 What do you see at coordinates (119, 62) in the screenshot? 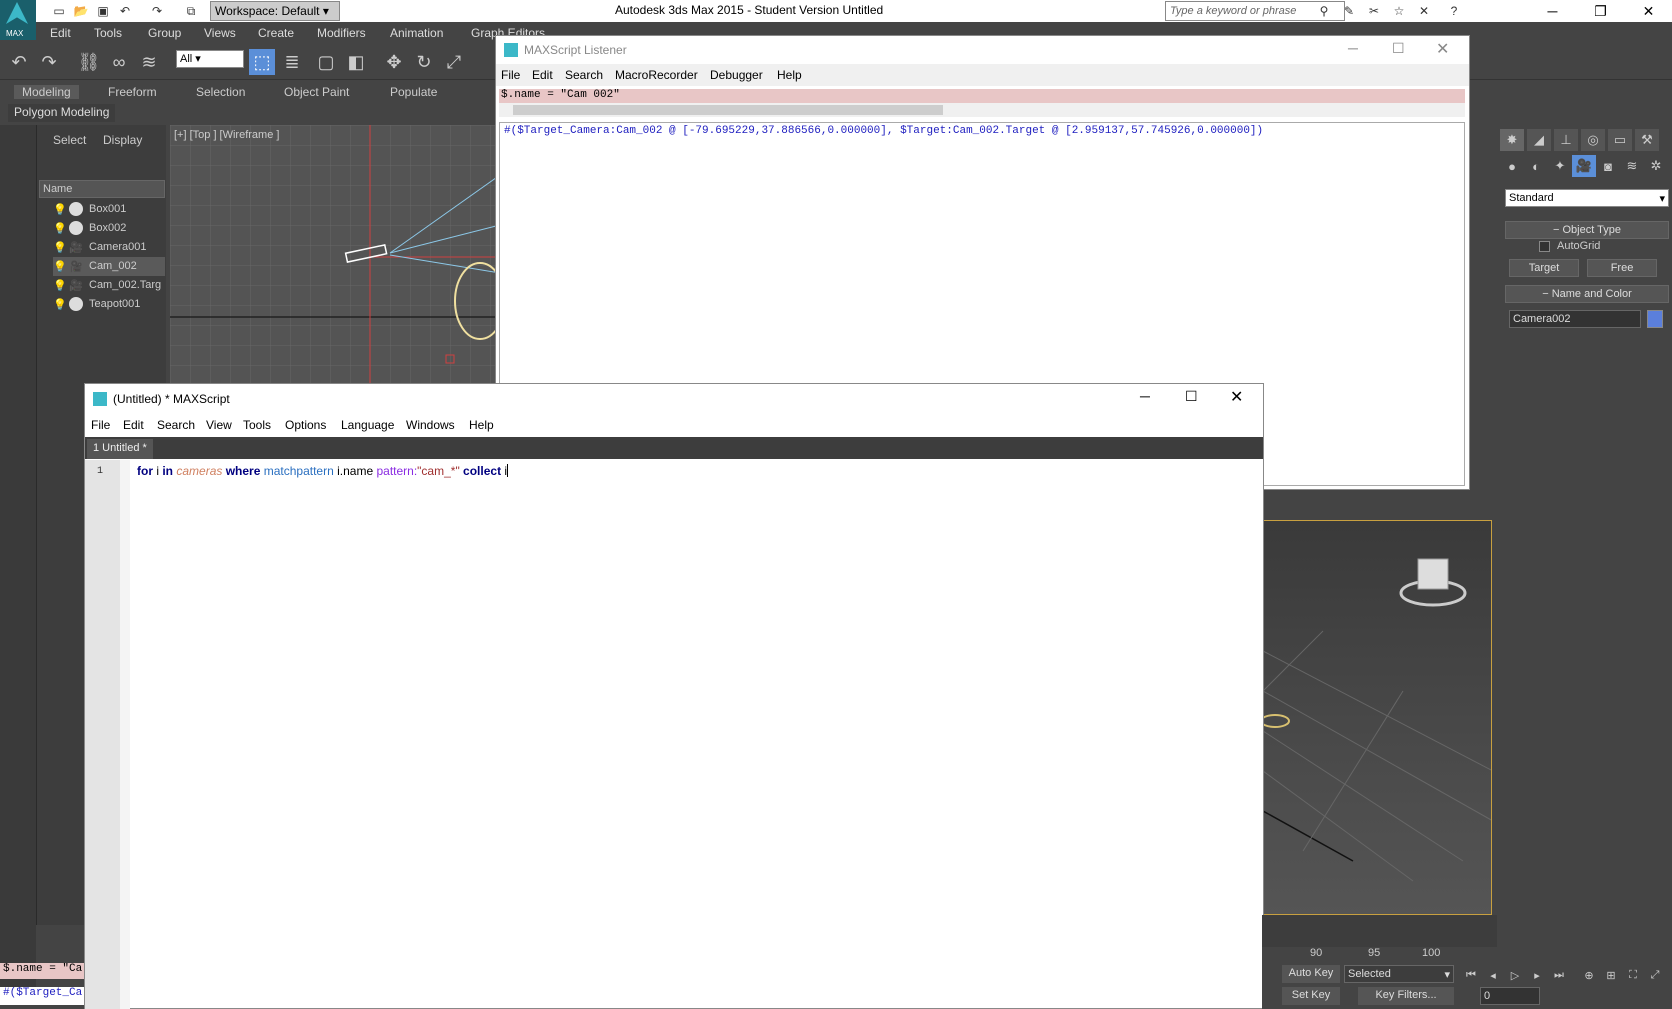
I see `unlink-icon: ∞` at bounding box center [119, 62].